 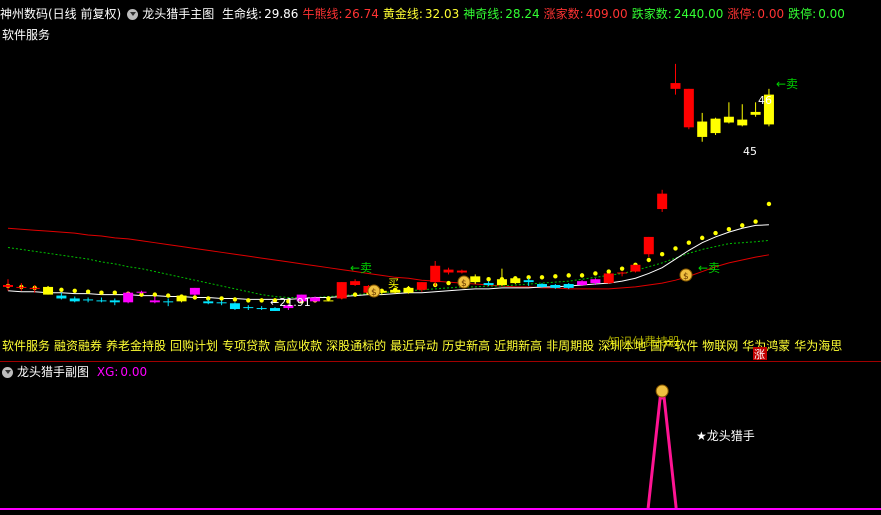 What do you see at coordinates (662, 452) in the screenshot?
I see `signal-spike` at bounding box center [662, 452].